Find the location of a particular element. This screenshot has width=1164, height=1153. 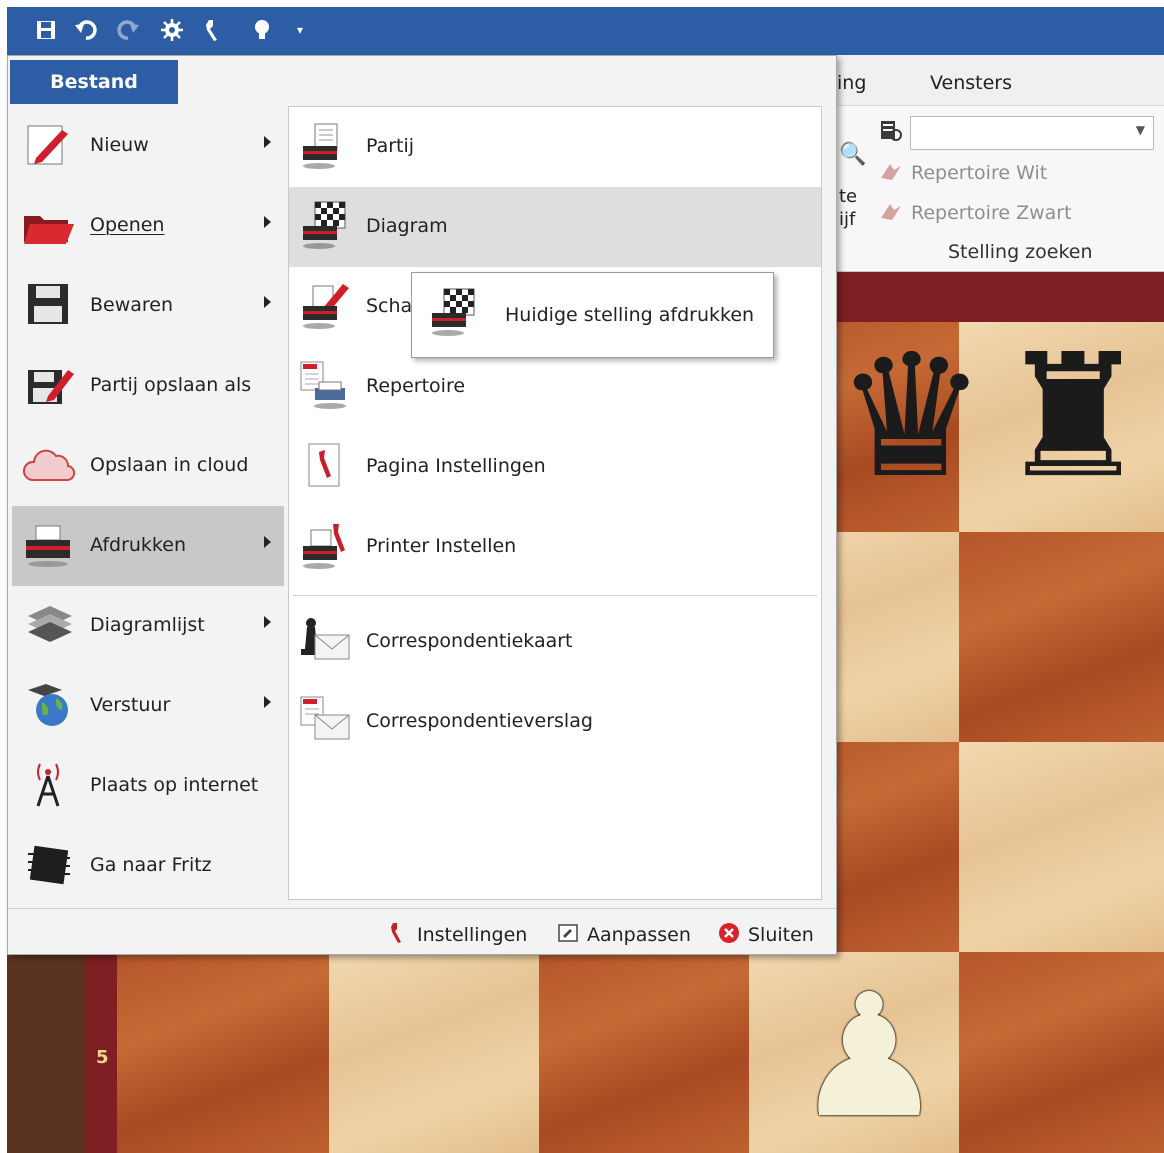

save-as-icon is located at coordinates (49, 385).